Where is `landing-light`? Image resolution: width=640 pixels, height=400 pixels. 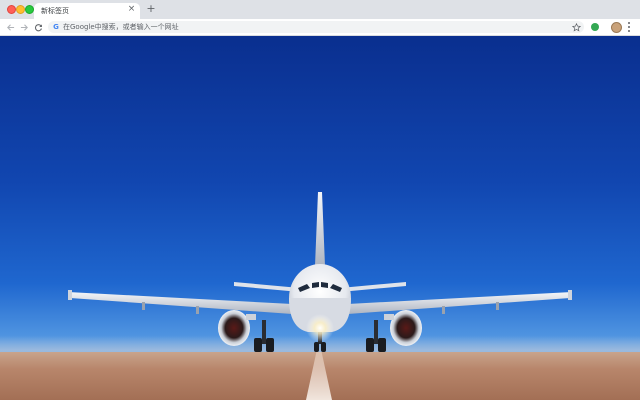 landing-light is located at coordinates (320, 328).